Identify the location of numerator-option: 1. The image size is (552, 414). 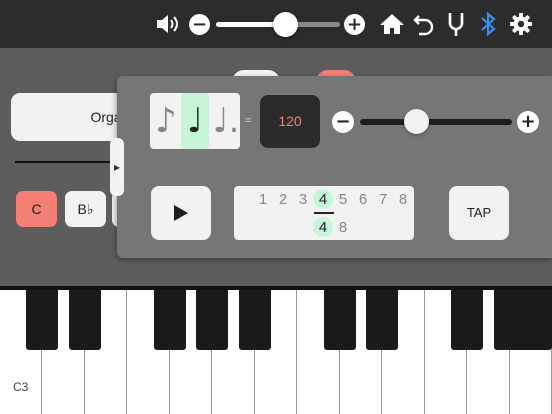
(263, 199).